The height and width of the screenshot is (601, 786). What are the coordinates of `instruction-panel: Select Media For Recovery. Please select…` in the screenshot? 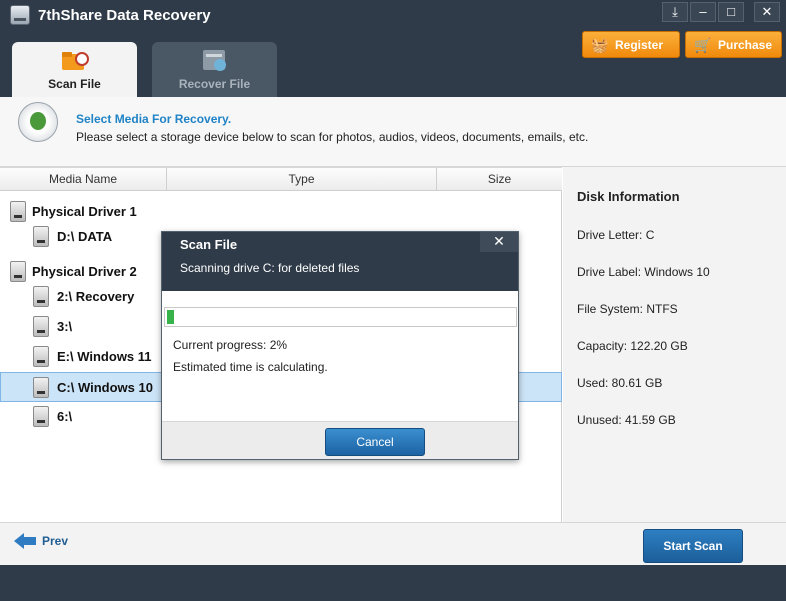 It's located at (393, 132).